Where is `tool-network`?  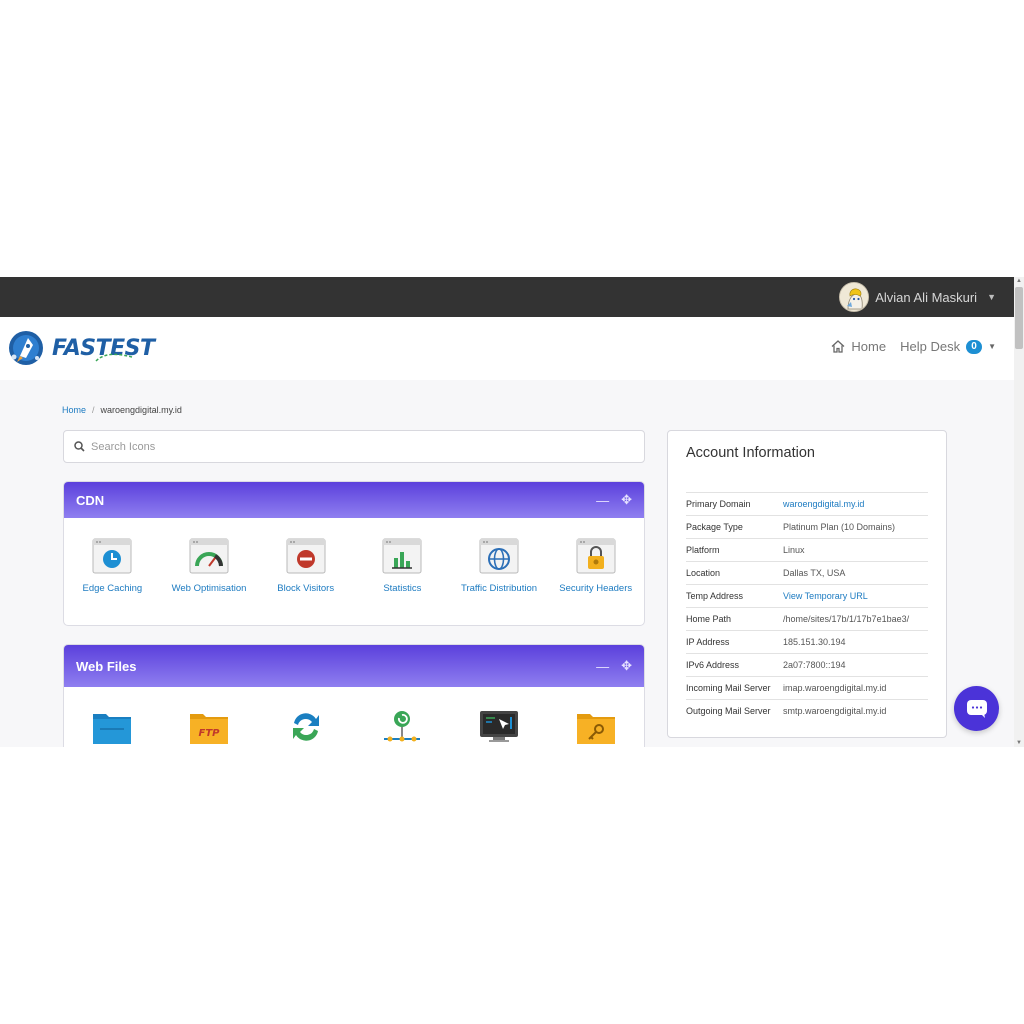
tool-network is located at coordinates (402, 728).